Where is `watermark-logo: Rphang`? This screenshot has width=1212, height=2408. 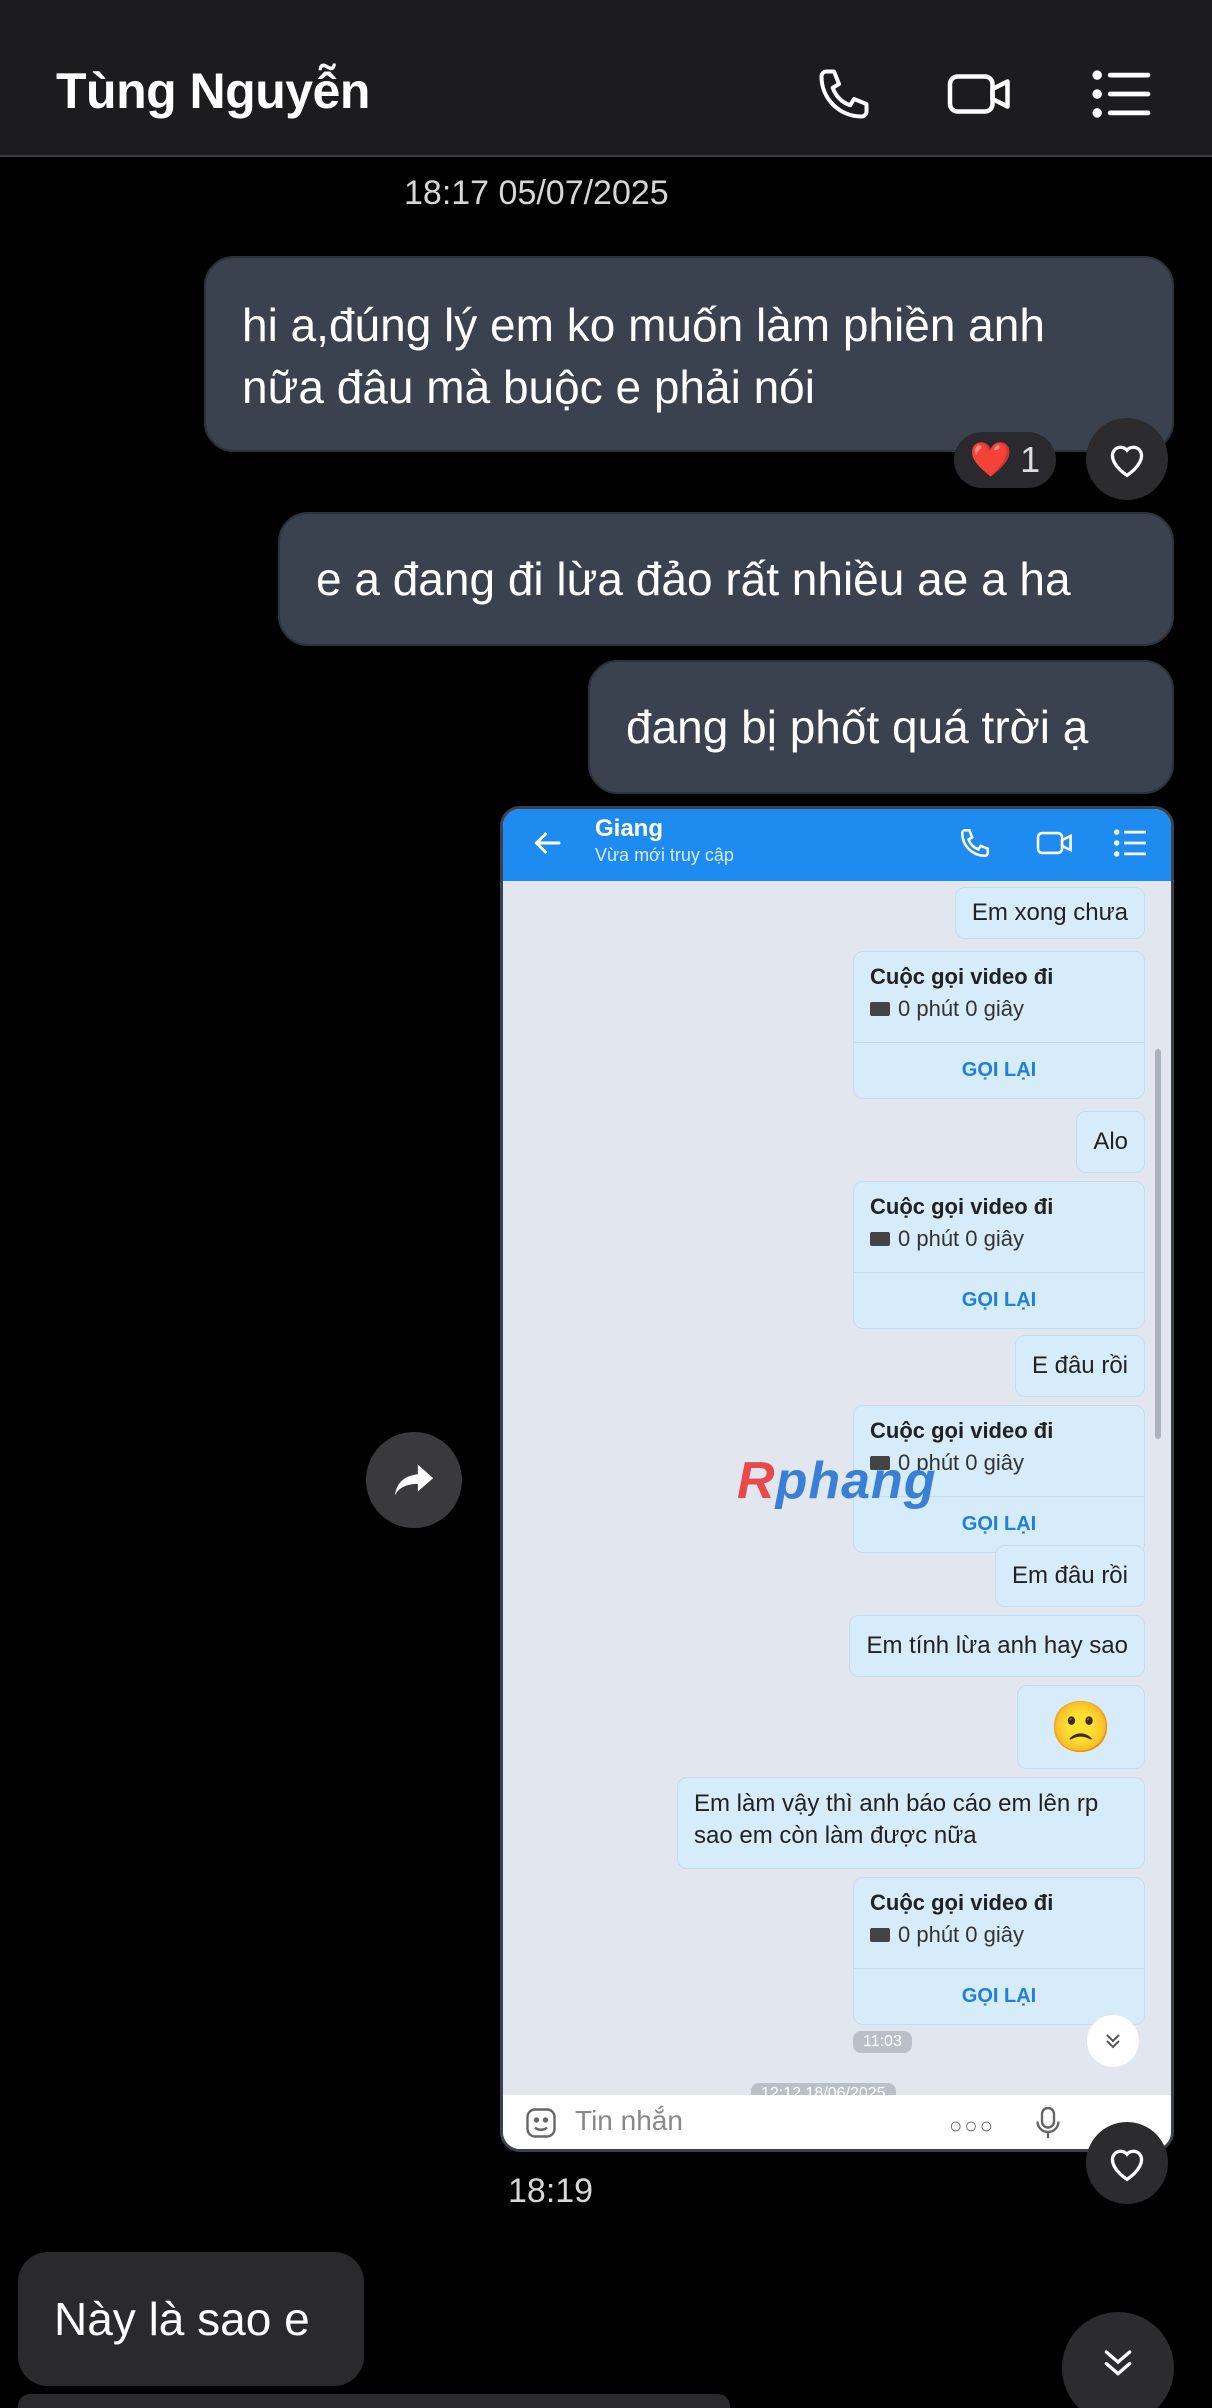 watermark-logo: Rphang is located at coordinates (837, 1481).